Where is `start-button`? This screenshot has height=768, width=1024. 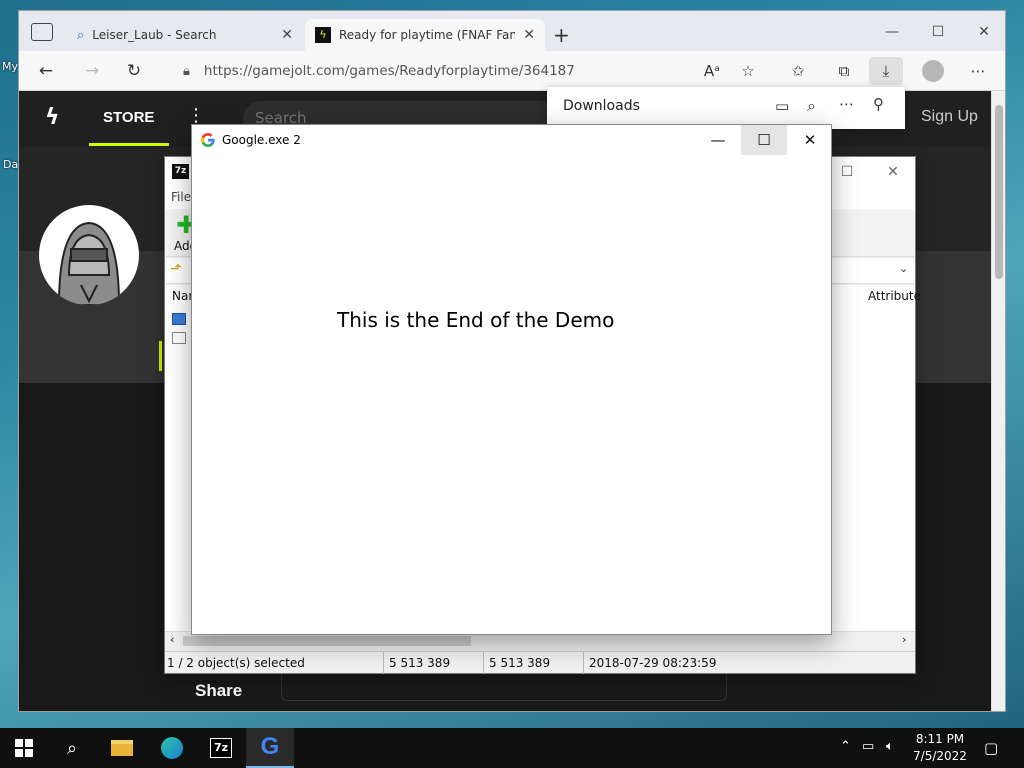
start-button is located at coordinates (24, 748).